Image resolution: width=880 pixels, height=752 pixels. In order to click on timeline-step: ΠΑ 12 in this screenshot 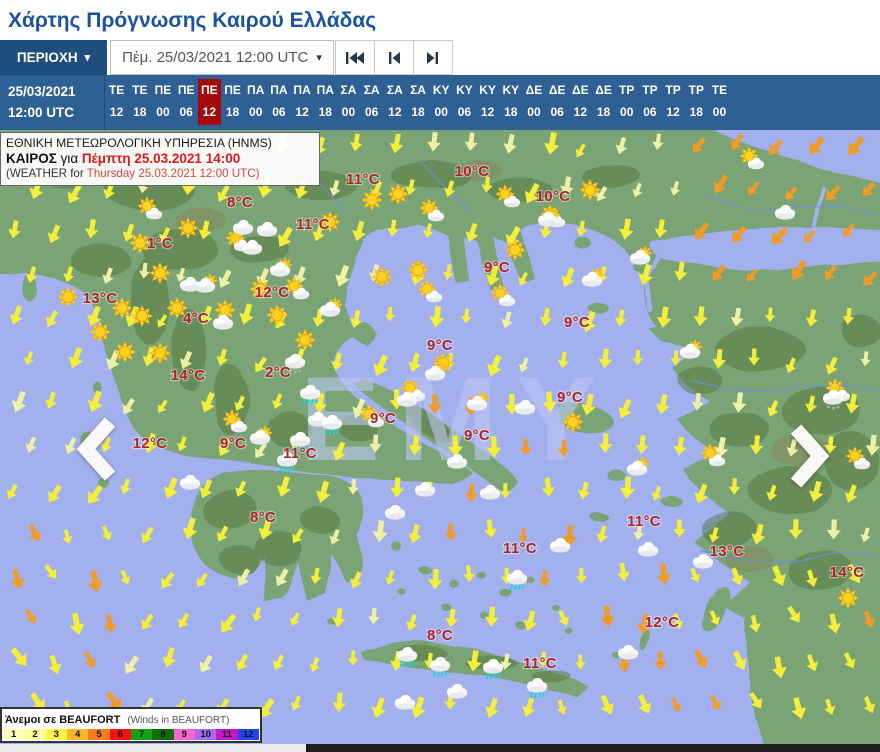, I will do `click(302, 102)`.